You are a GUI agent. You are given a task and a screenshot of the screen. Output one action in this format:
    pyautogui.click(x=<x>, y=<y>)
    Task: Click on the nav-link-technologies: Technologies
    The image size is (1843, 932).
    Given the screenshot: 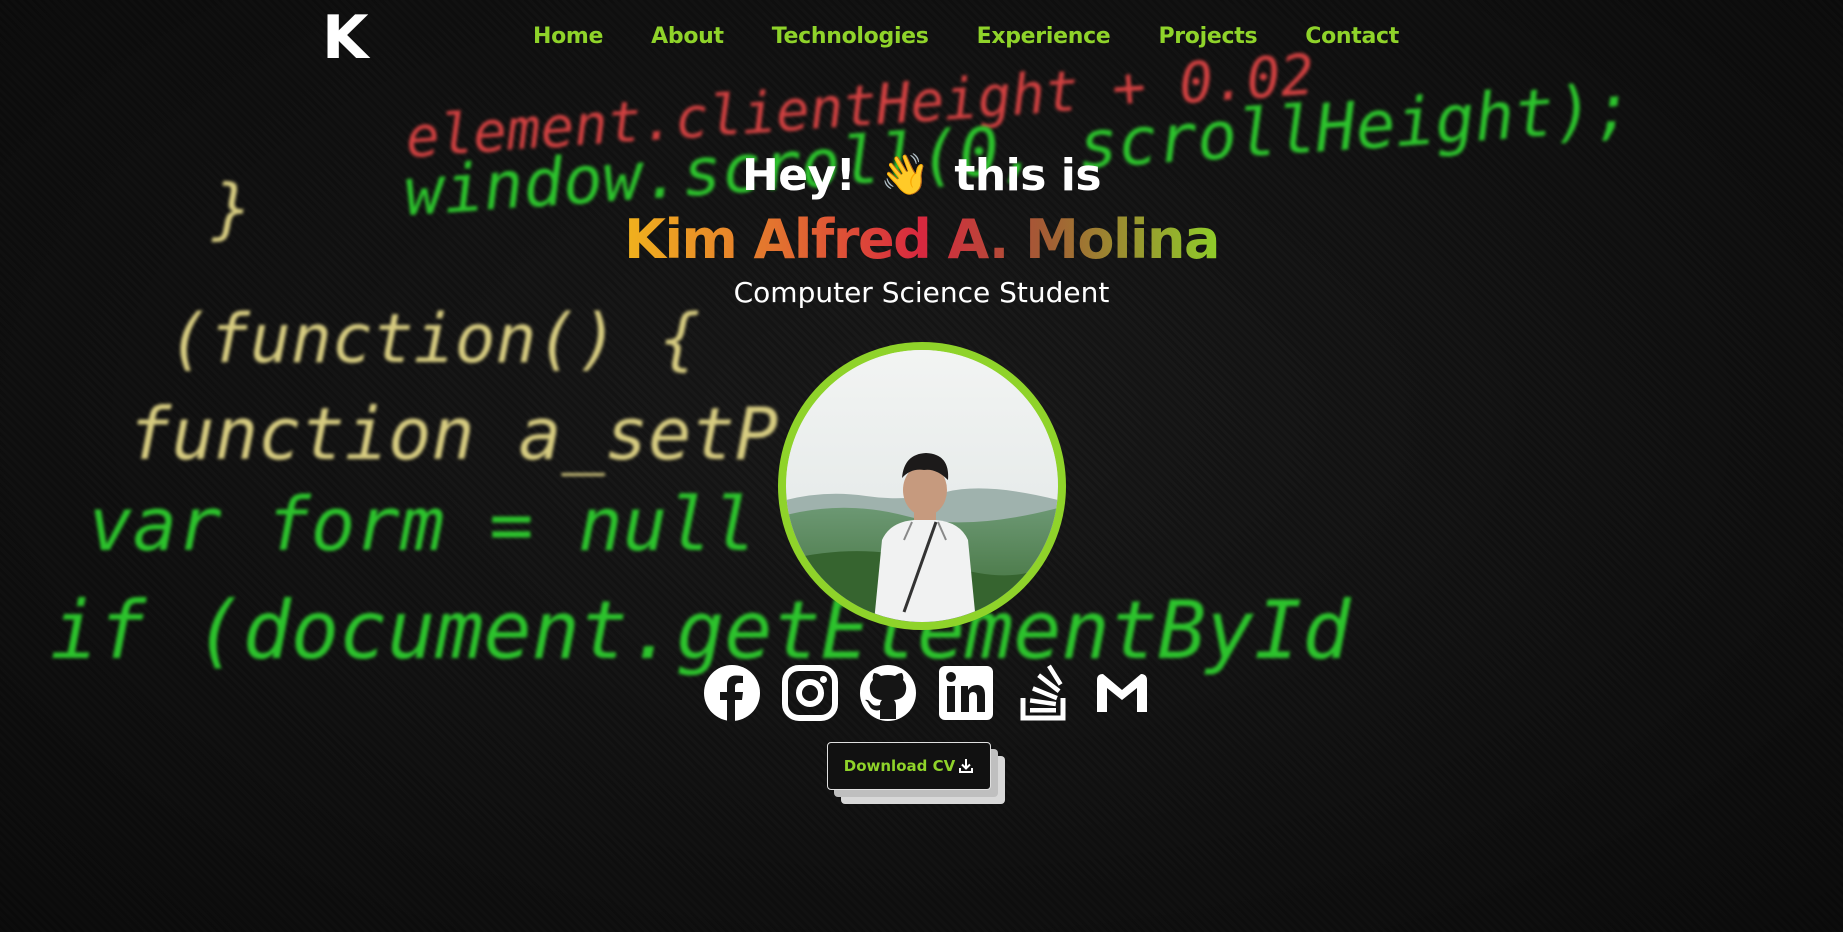 What is the action you would take?
    pyautogui.click(x=850, y=36)
    